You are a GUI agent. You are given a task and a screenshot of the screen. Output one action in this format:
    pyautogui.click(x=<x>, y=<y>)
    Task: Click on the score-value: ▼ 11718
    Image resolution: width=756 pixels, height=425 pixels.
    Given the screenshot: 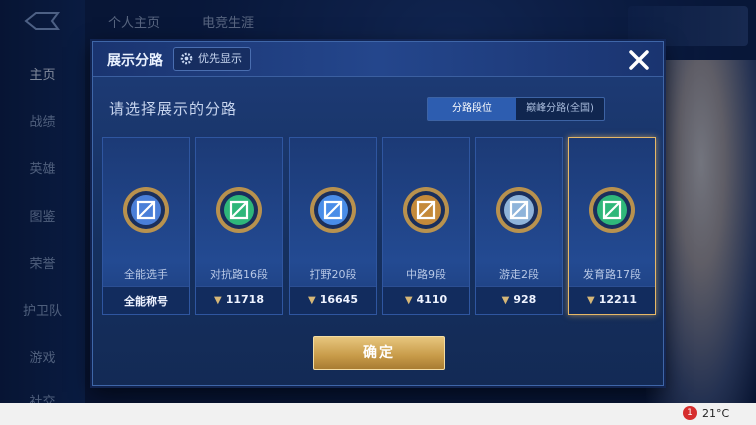 What is the action you would take?
    pyautogui.click(x=239, y=299)
    